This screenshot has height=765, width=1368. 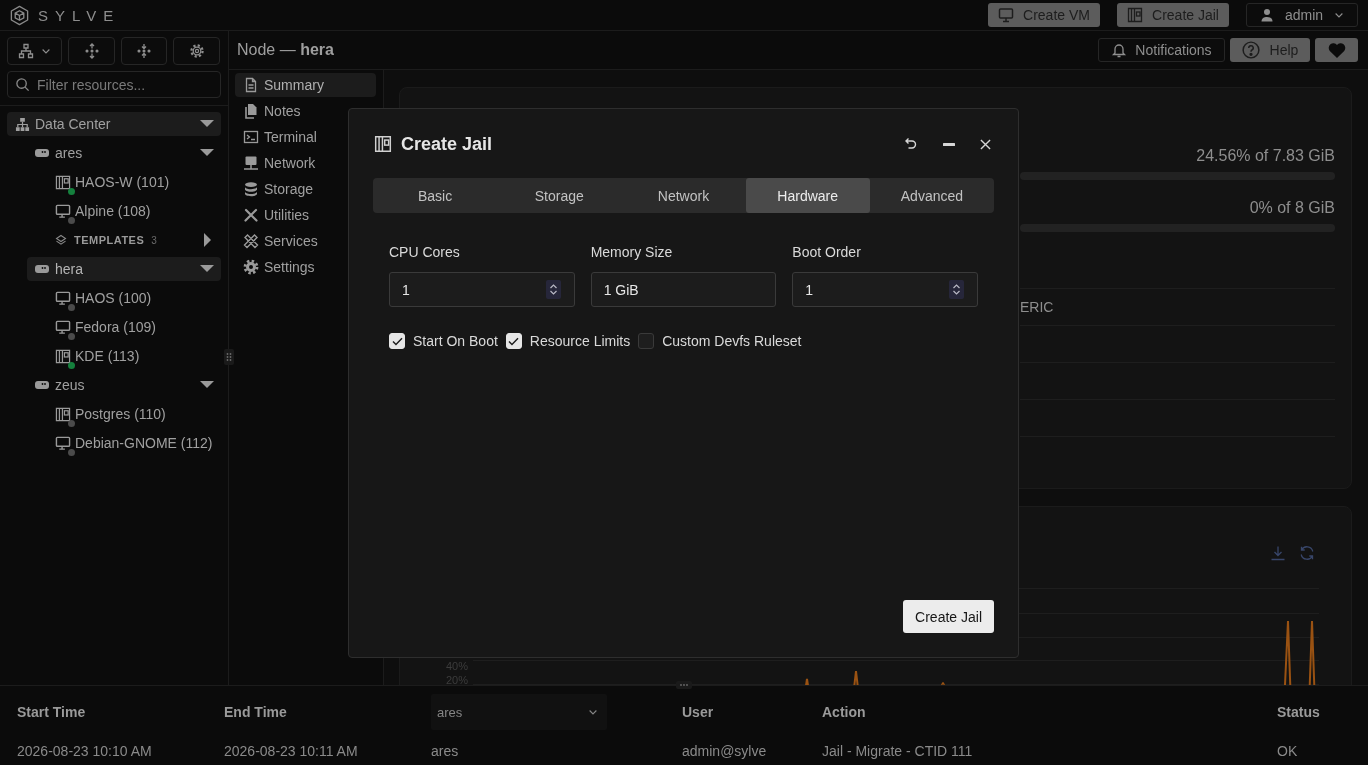 What do you see at coordinates (948, 616) in the screenshot?
I see `submit-button: Create Jail` at bounding box center [948, 616].